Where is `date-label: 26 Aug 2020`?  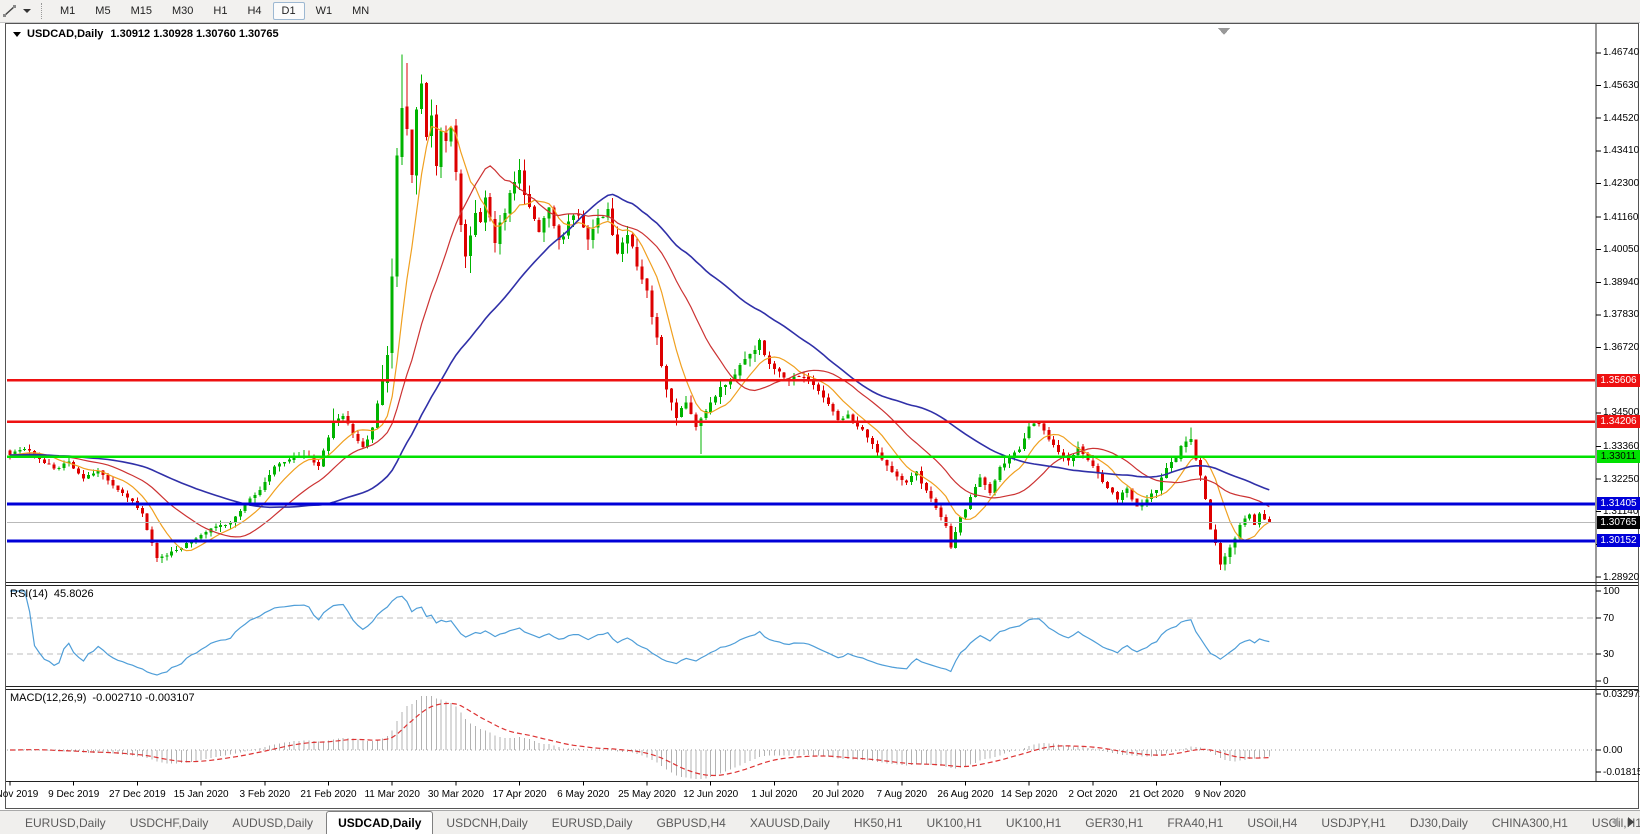 date-label: 26 Aug 2020 is located at coordinates (965, 794).